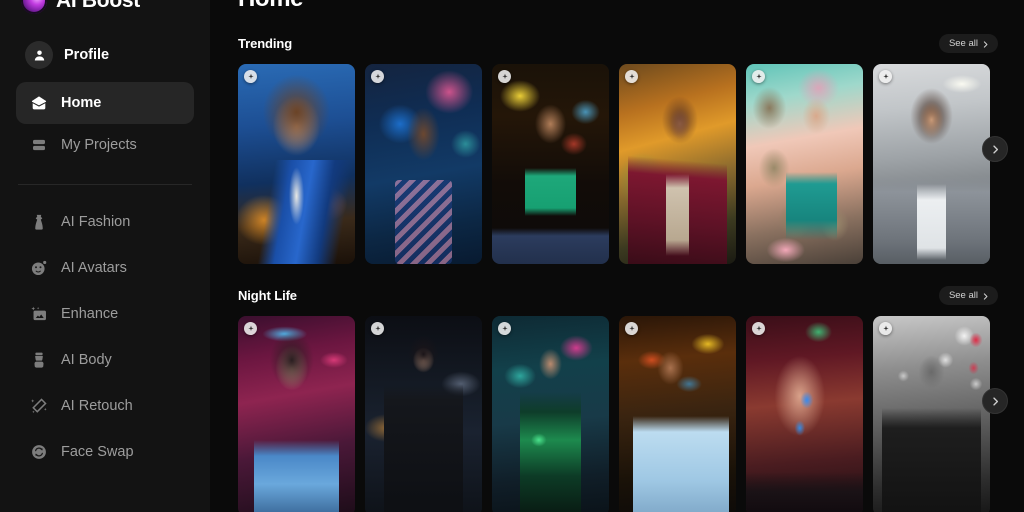  What do you see at coordinates (98, 6) in the screenshot?
I see `brand-name: AI Boost` at bounding box center [98, 6].